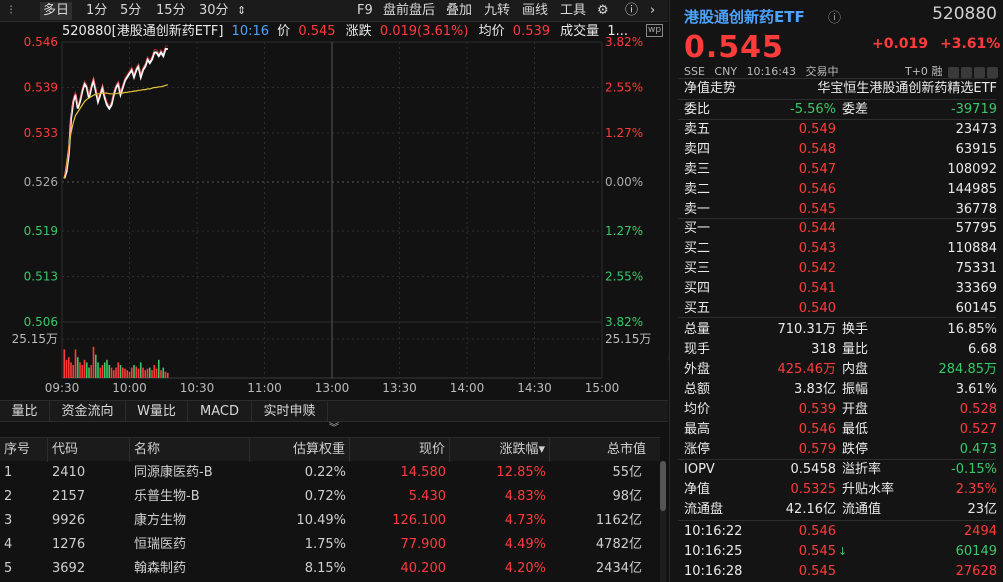 This screenshot has width=1003, height=582. Describe the element at coordinates (697, 228) in the screenshot. I see `bid-level-label: 买一` at that location.